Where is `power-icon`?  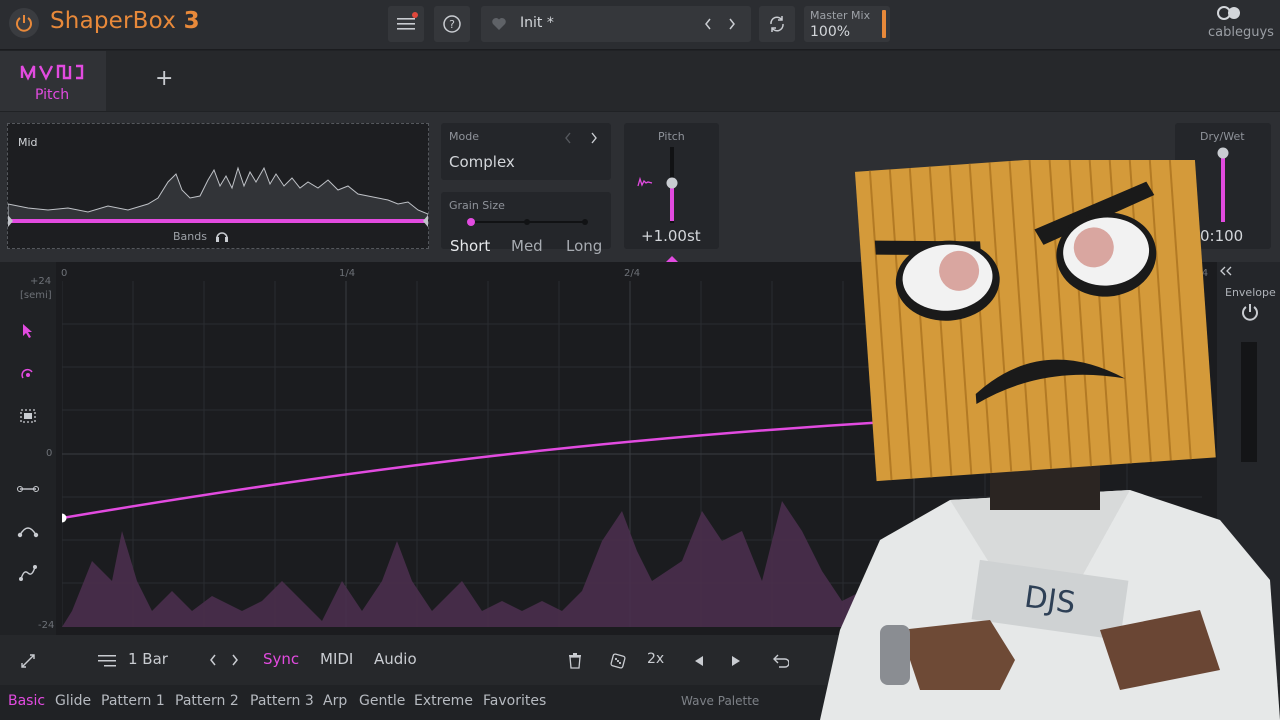
power-icon is located at coordinates (24, 23).